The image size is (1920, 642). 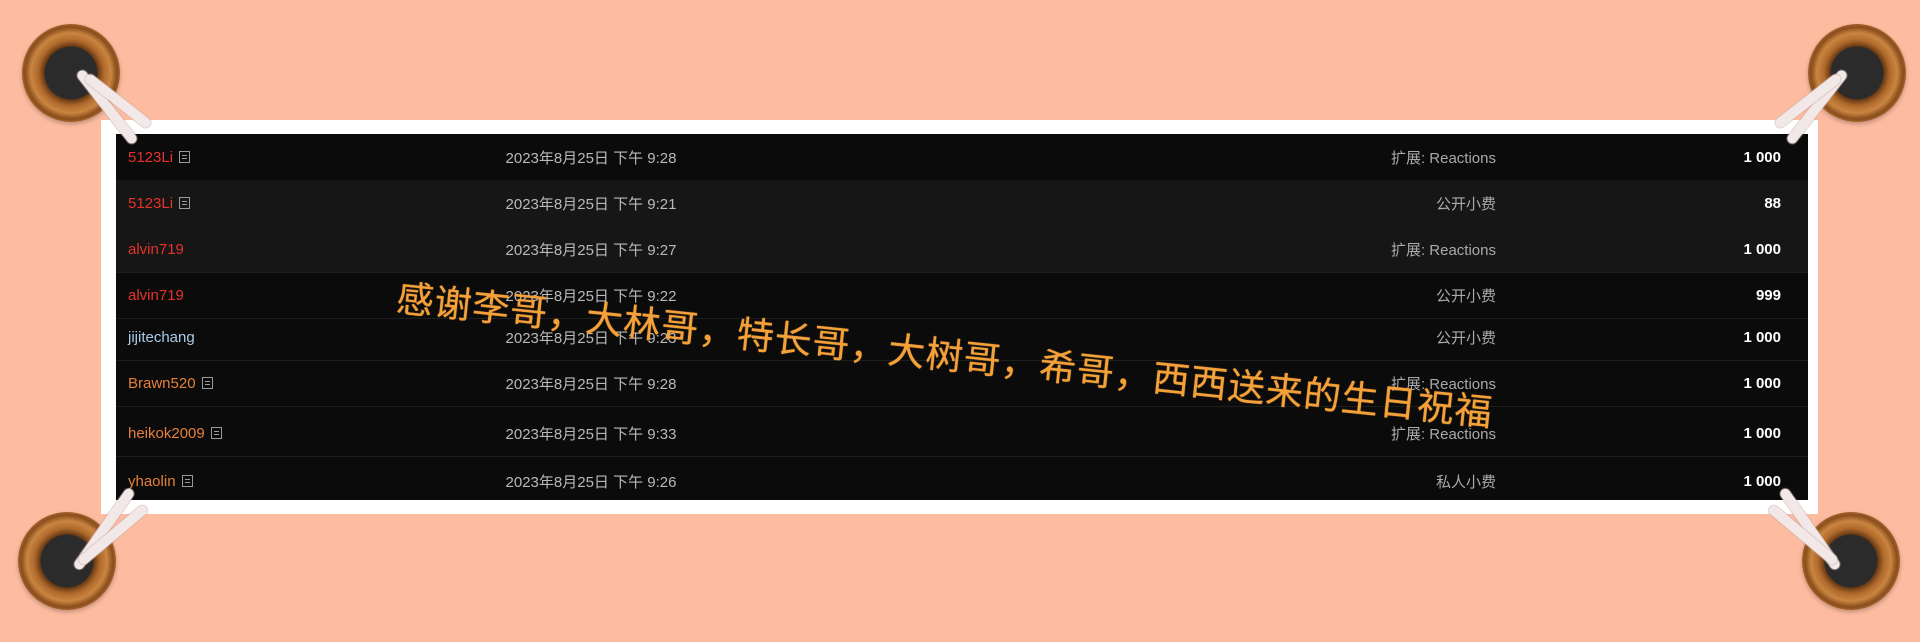 I want to click on user-link: jijitechang, so click(x=161, y=337).